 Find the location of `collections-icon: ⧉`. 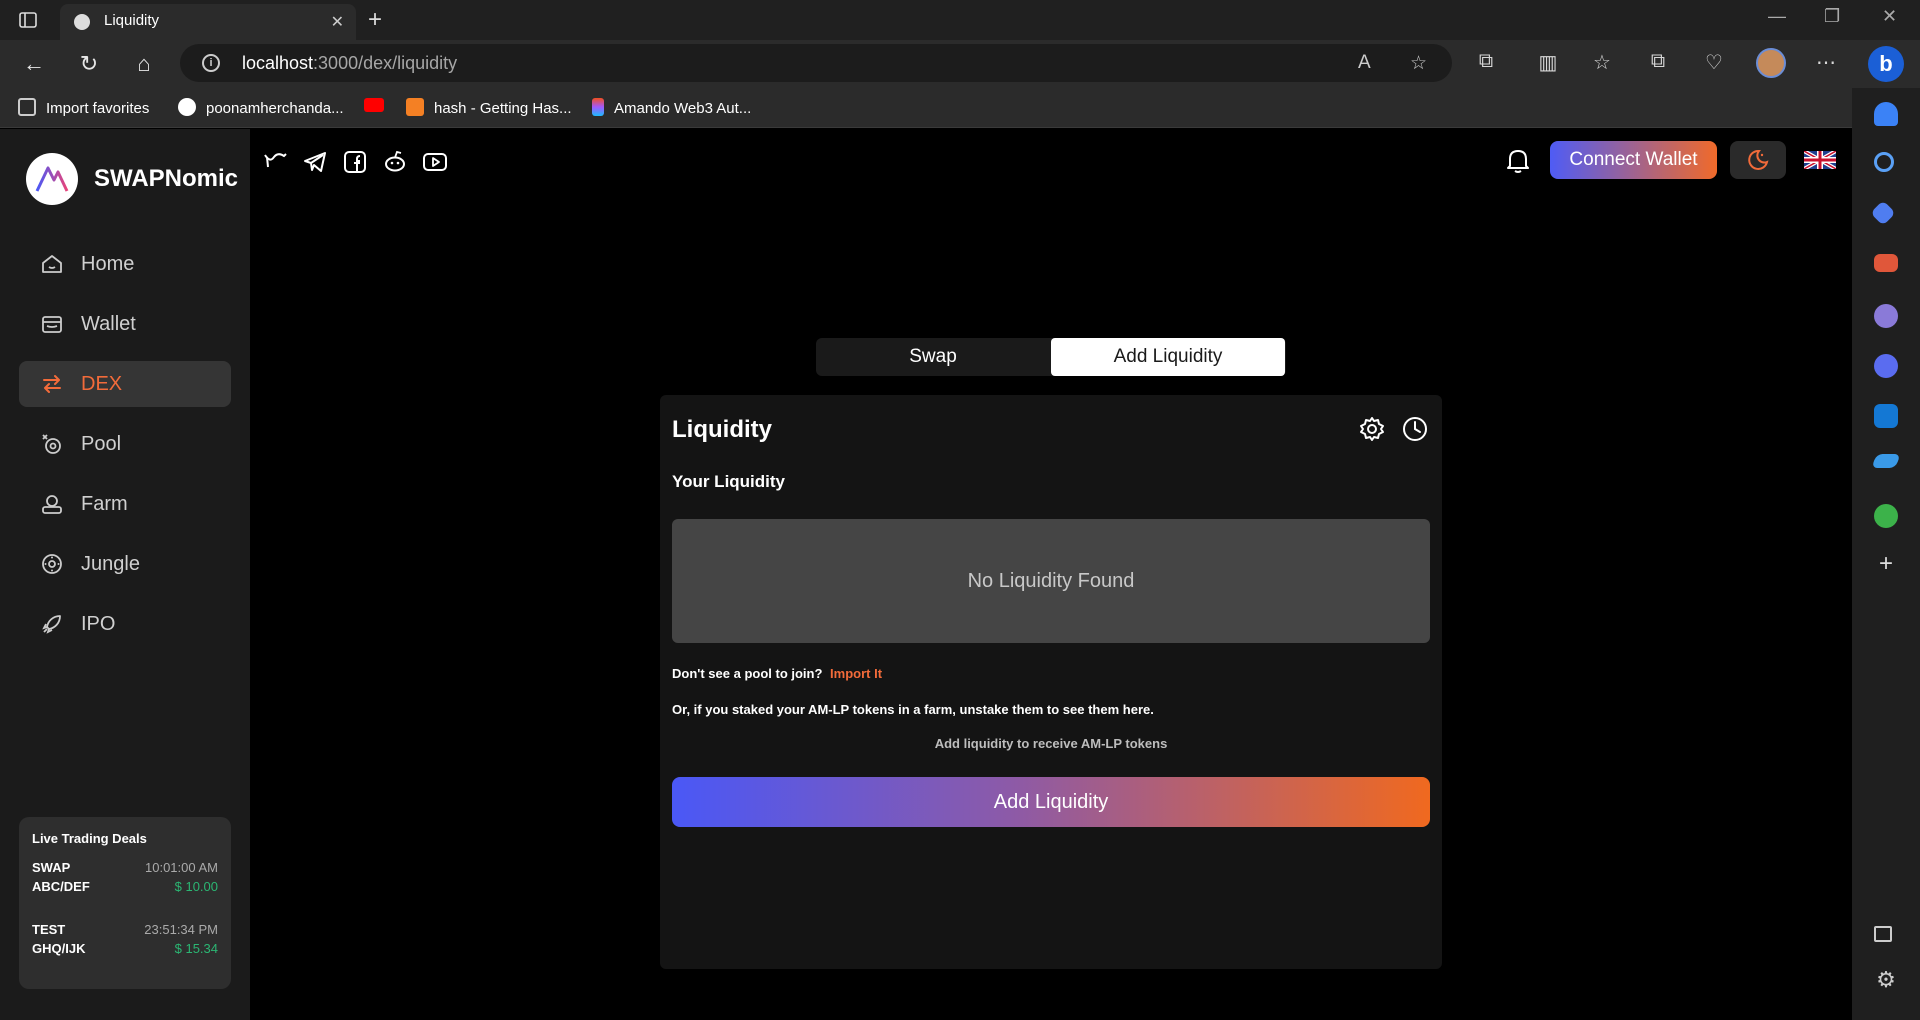

collections-icon: ⧉ is located at coordinates (1658, 61).